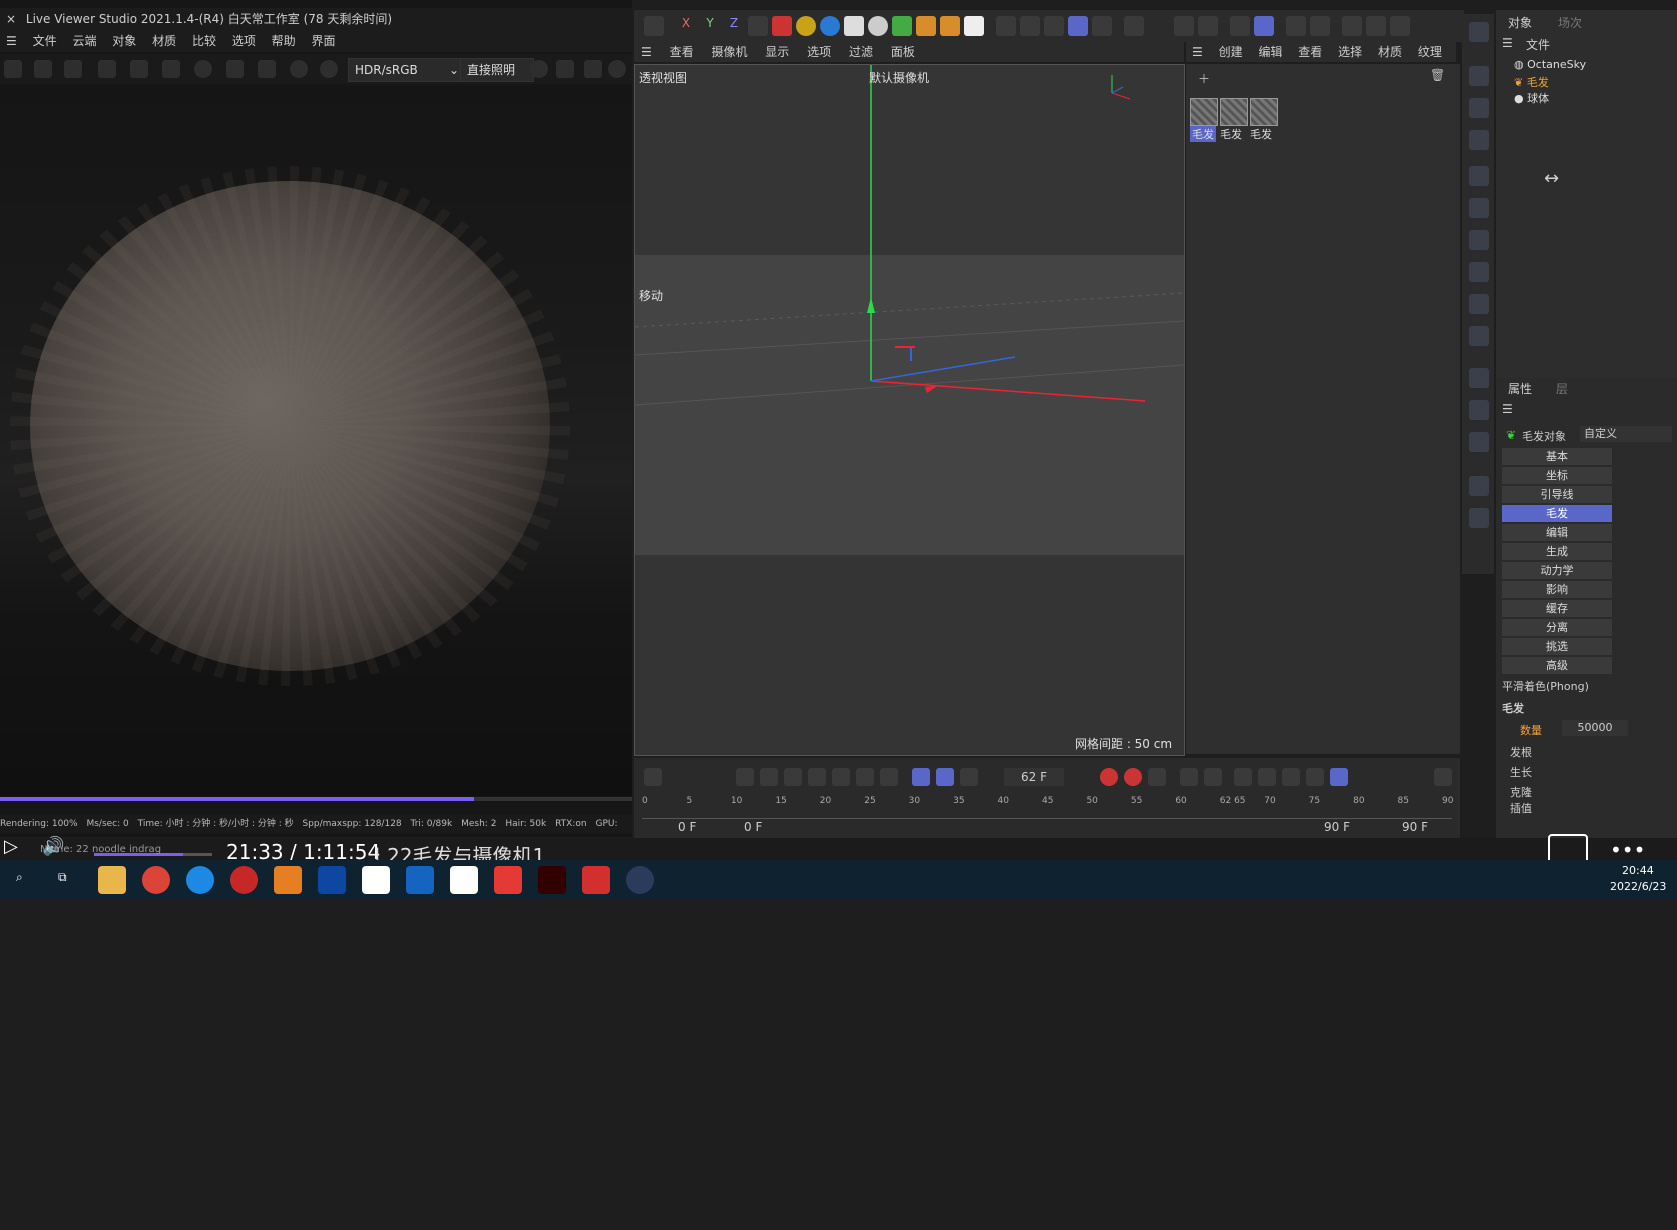 The height and width of the screenshot is (1230, 1677). I want to click on effector-icon, so click(950, 26).